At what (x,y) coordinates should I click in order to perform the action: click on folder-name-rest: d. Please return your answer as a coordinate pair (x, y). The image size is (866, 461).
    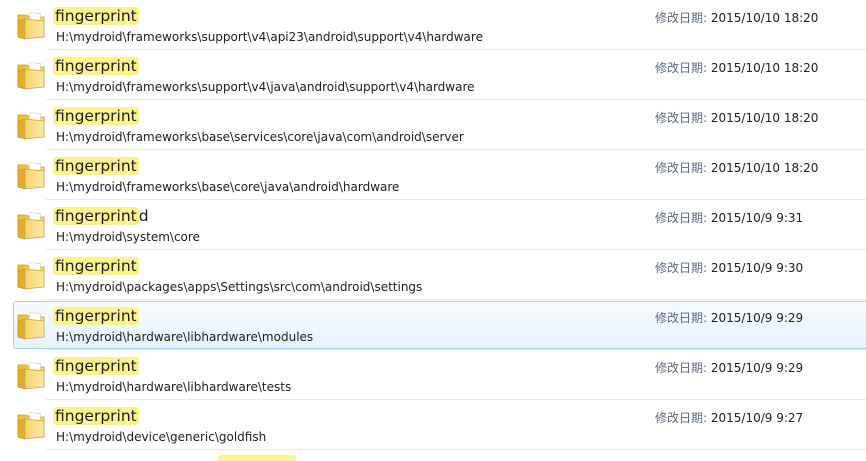
    Looking at the image, I should click on (143, 216).